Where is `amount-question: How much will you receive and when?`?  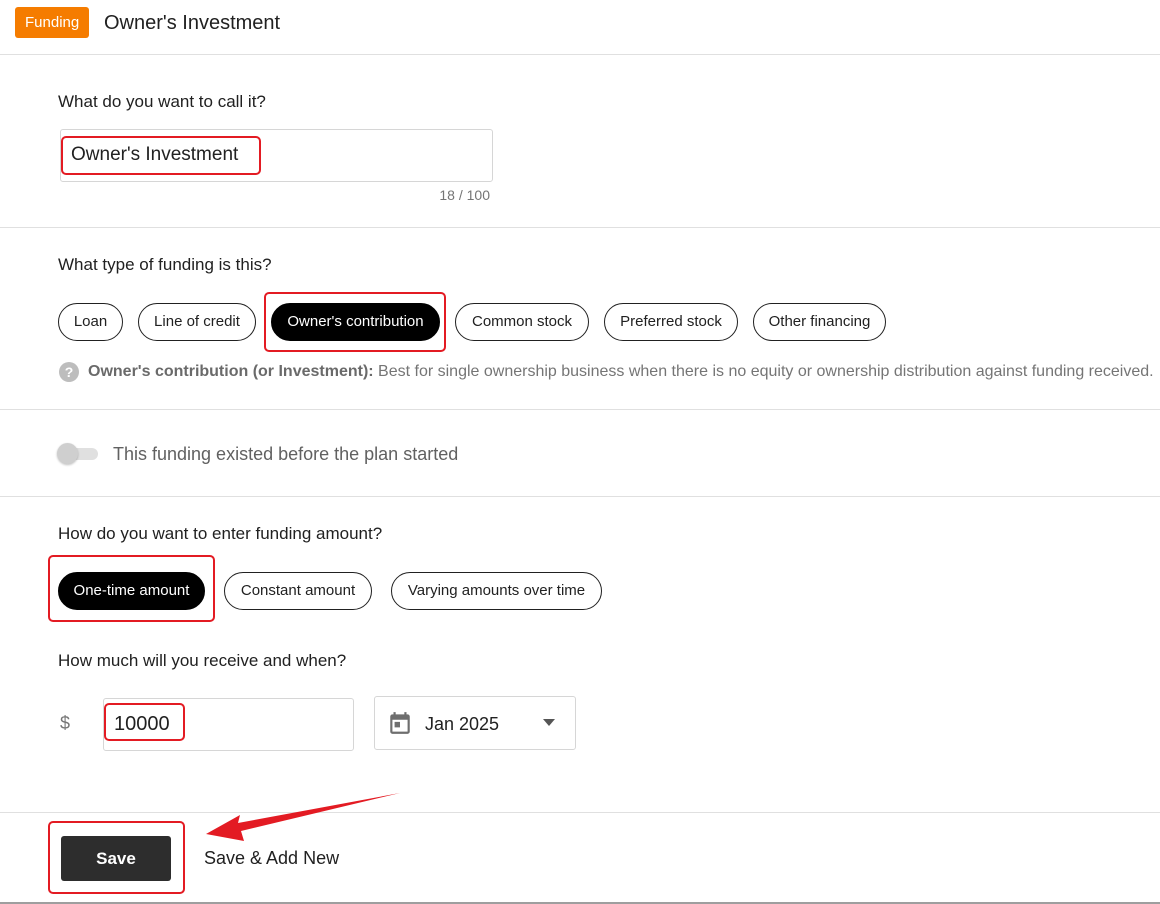
amount-question: How much will you receive and when? is located at coordinates (202, 660).